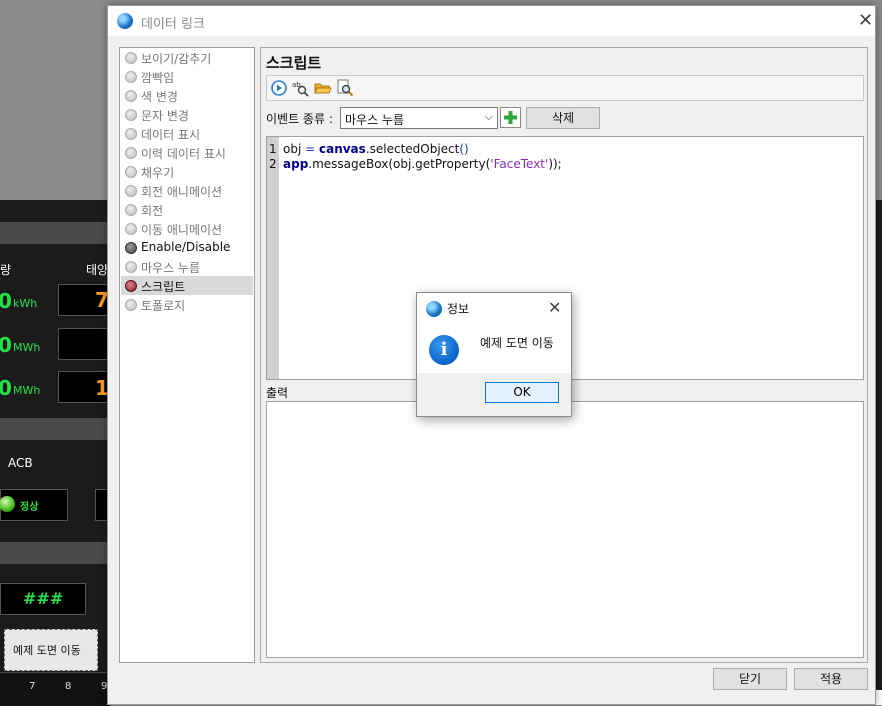 The width and height of the screenshot is (882, 706). I want to click on message-body: 정보 ✕ i 예제 도면 이동, so click(494, 333).